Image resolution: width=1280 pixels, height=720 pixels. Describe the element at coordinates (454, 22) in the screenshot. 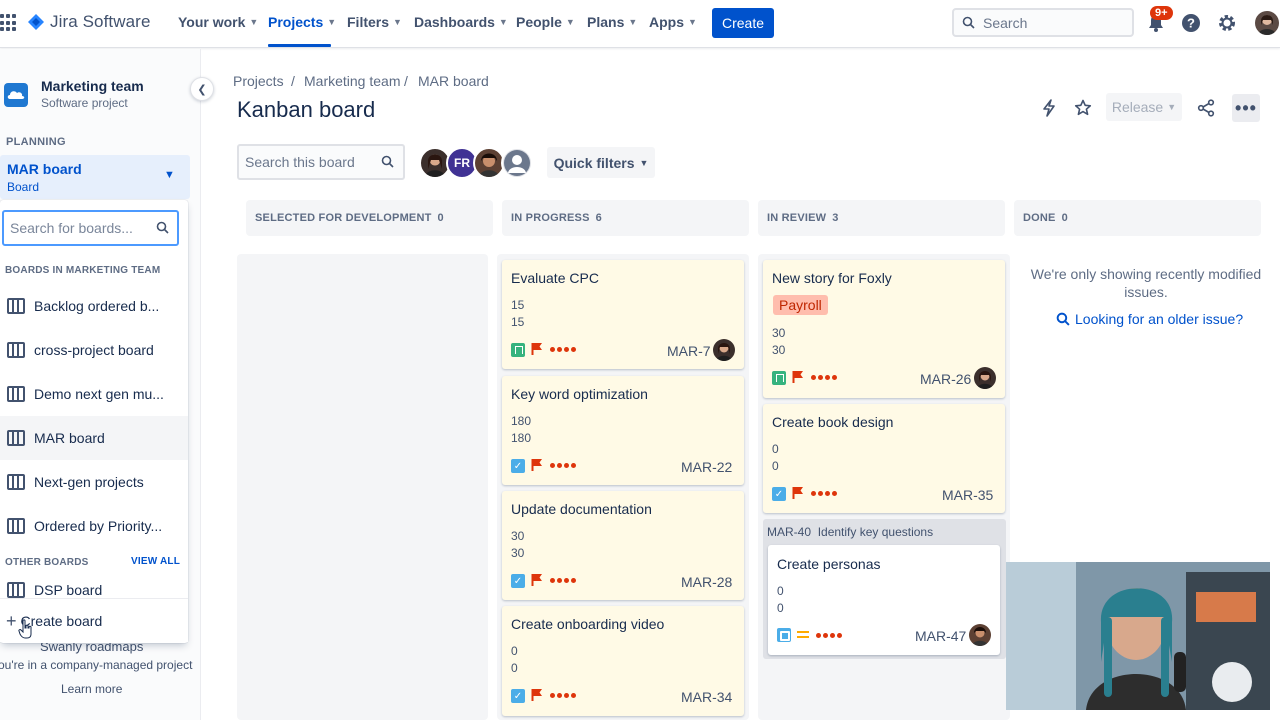

I see `nav-label: Dashboards` at that location.